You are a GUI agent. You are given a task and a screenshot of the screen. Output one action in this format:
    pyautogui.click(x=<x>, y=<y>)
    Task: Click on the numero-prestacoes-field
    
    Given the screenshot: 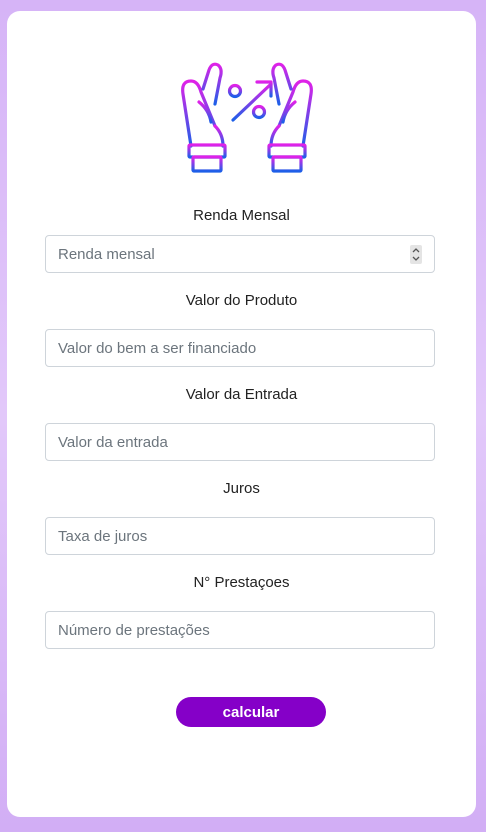 What is the action you would take?
    pyautogui.click(x=240, y=630)
    